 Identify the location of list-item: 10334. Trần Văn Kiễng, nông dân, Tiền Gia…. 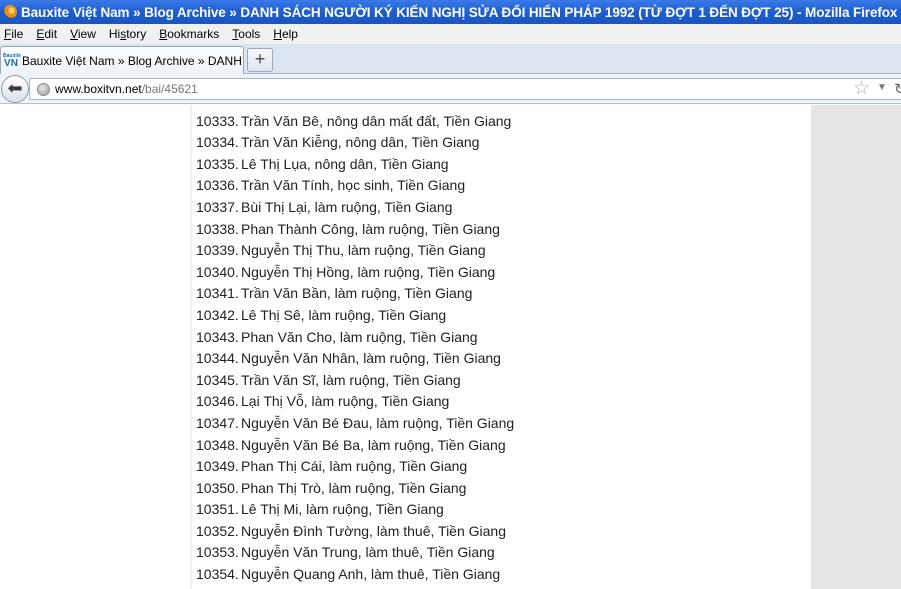
(501, 143).